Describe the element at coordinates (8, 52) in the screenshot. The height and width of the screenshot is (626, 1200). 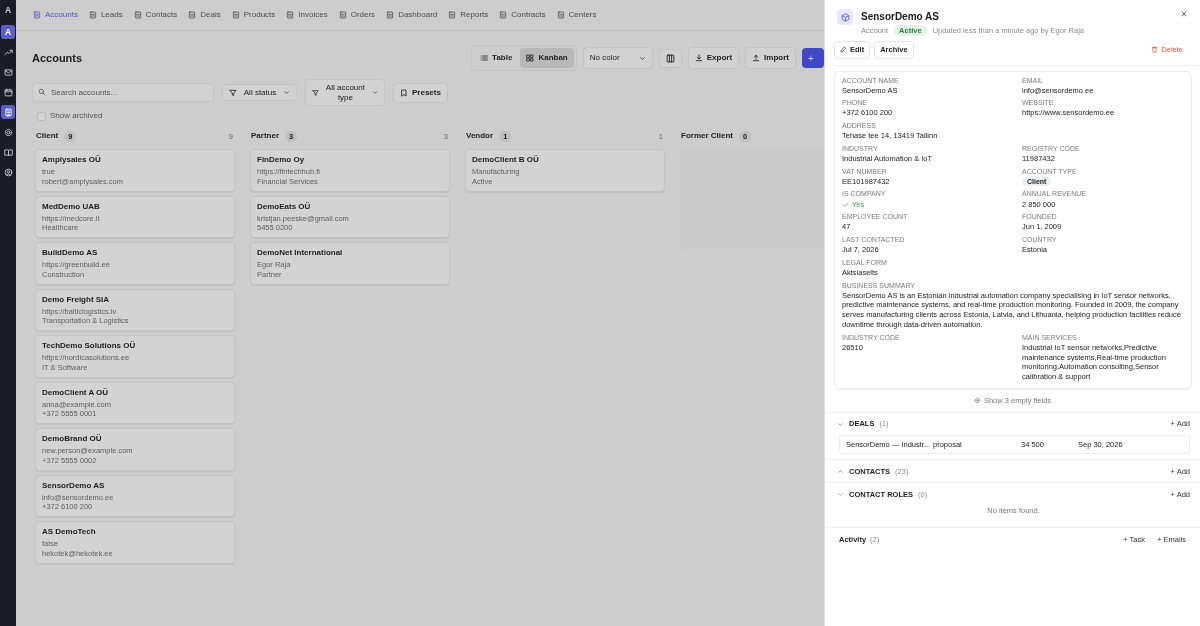
I see `trend-icon` at that location.